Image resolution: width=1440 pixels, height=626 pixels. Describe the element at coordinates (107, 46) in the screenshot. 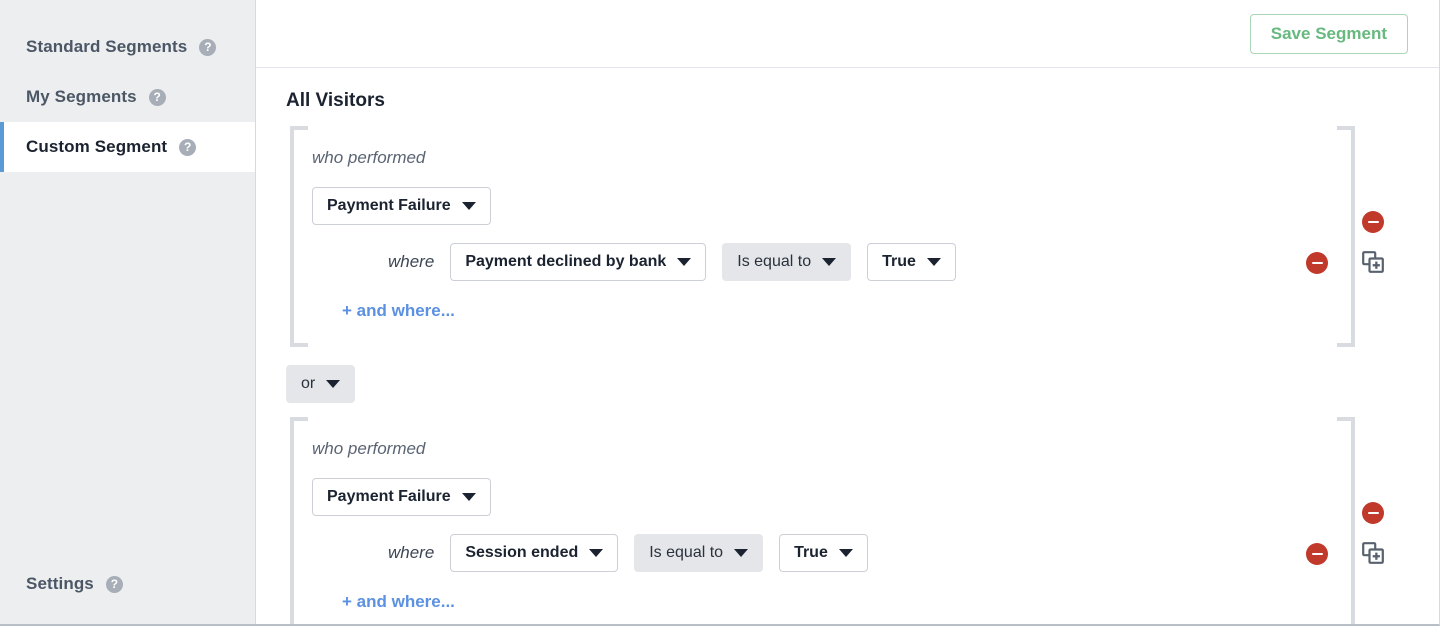

I see `sidebar-item-label: Standard Segments` at that location.